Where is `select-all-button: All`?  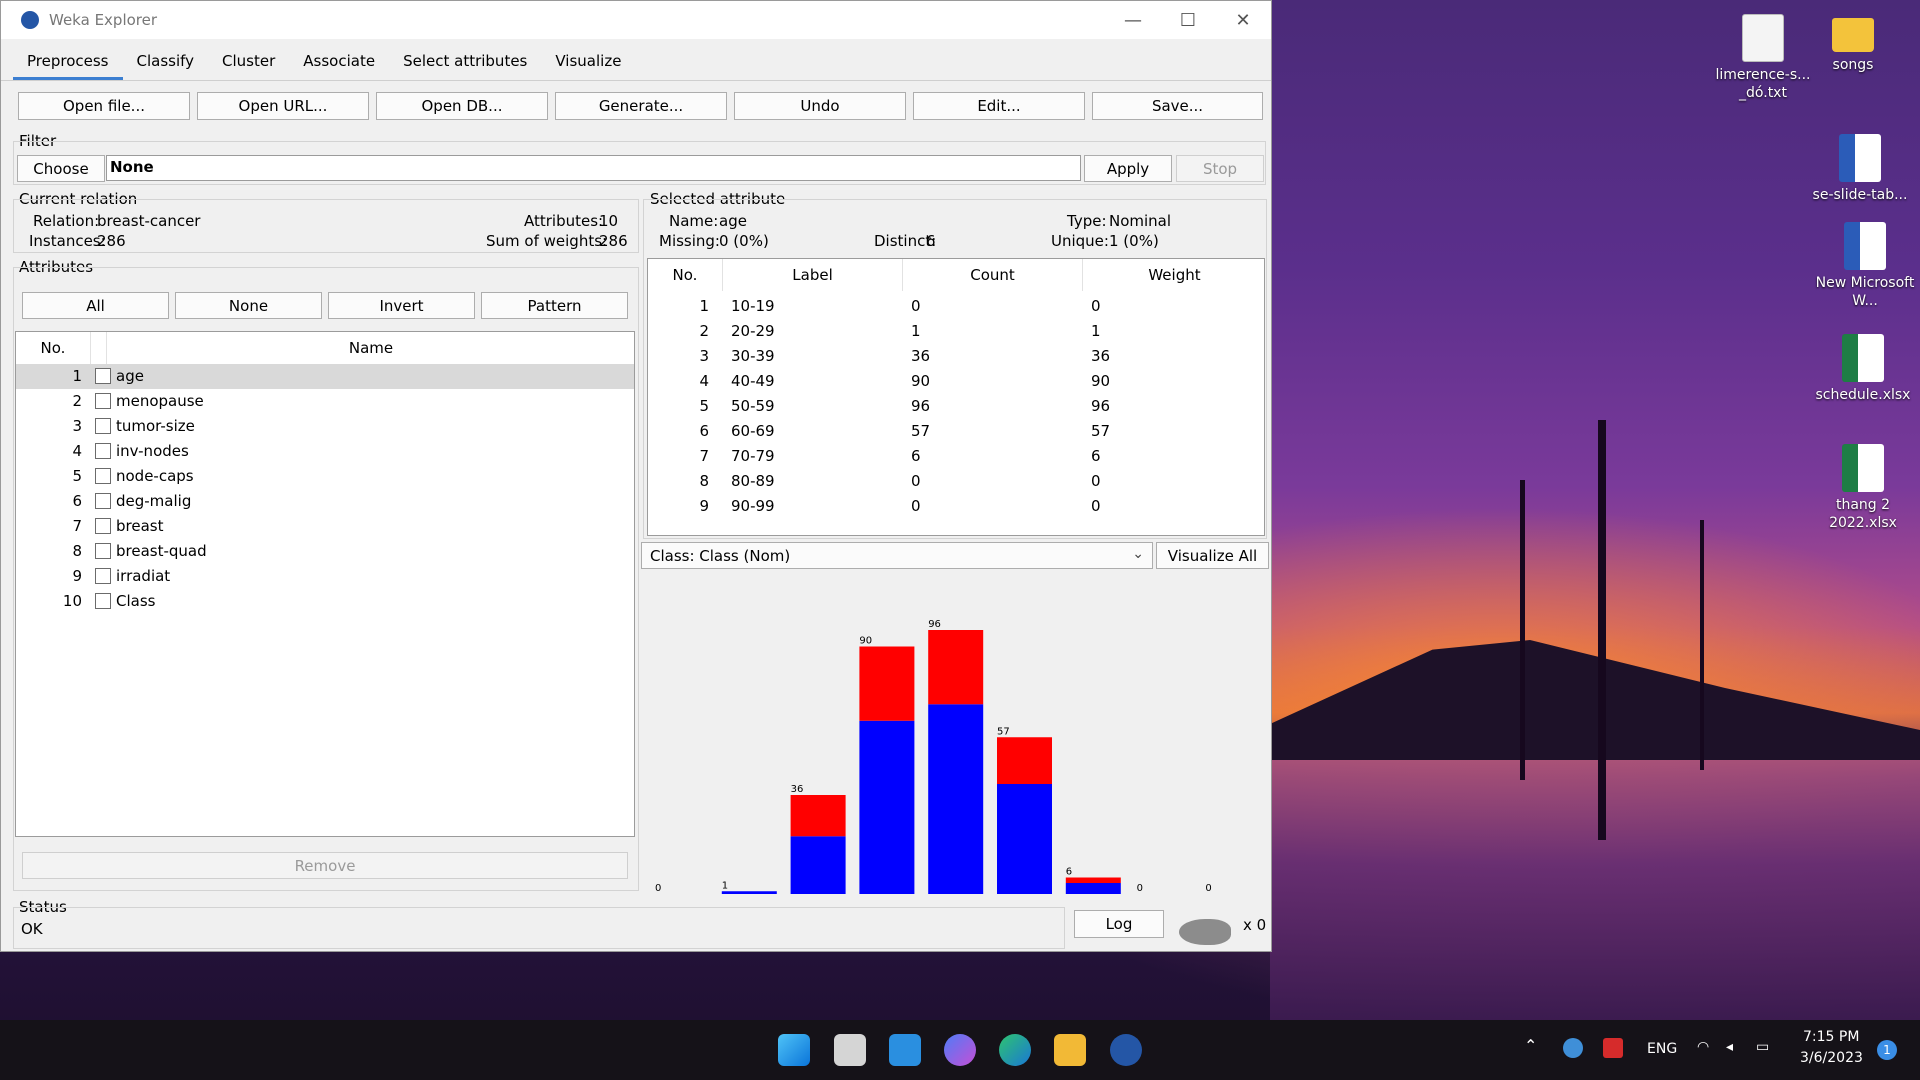
select-all-button: All is located at coordinates (95, 305).